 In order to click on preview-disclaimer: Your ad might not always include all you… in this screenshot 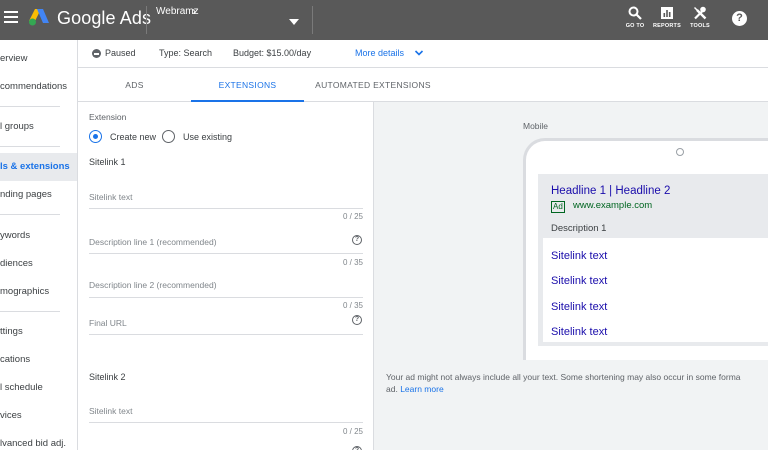, I will do `click(577, 383)`.